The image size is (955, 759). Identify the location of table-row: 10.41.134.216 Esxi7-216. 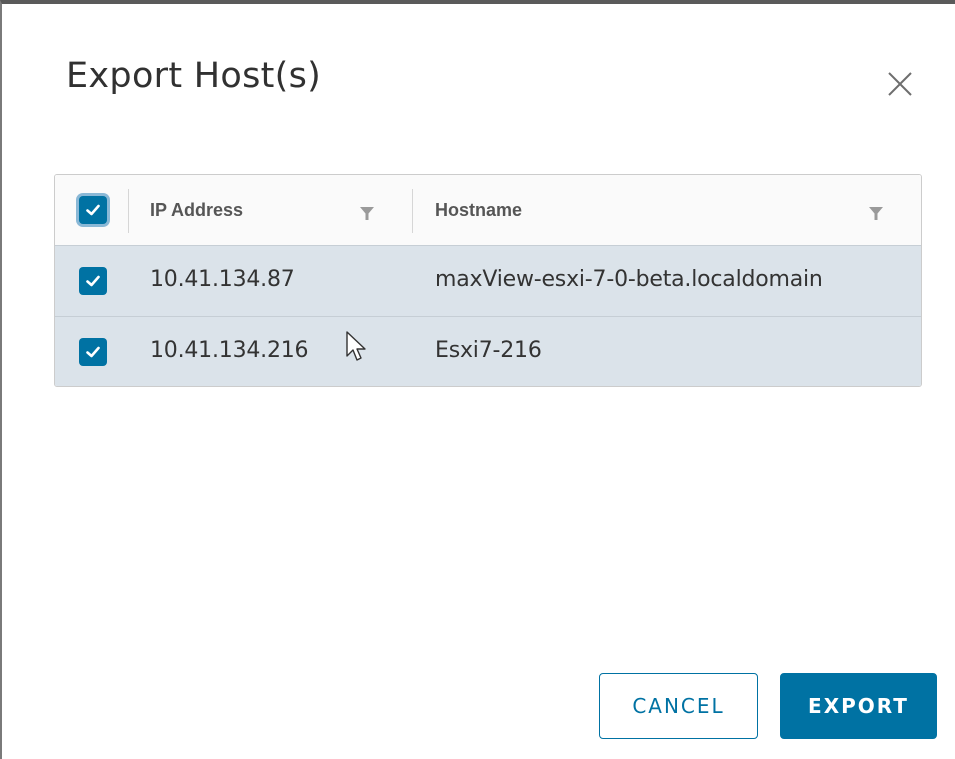
(488, 351).